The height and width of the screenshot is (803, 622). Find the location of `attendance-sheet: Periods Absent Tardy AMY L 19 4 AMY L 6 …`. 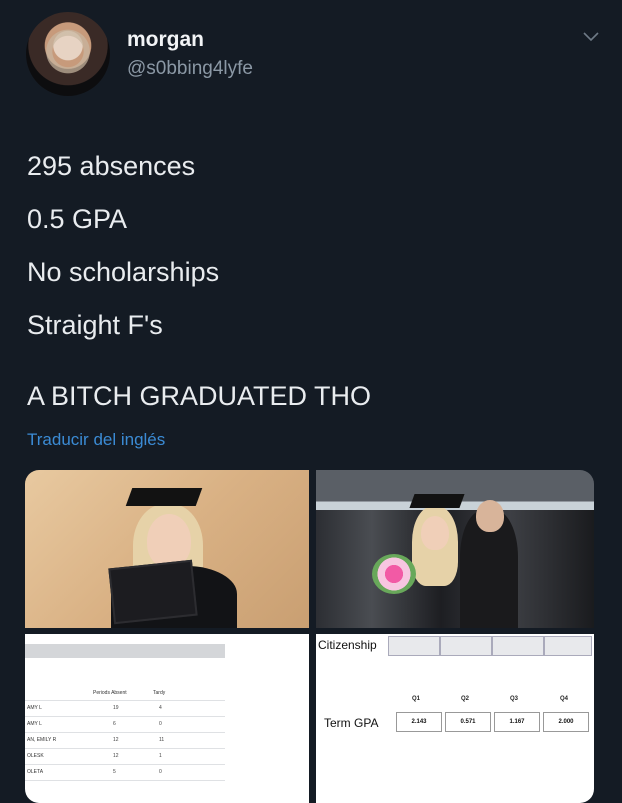

attendance-sheet: Periods Absent Tardy AMY L 19 4 AMY L 6 … is located at coordinates (167, 718).